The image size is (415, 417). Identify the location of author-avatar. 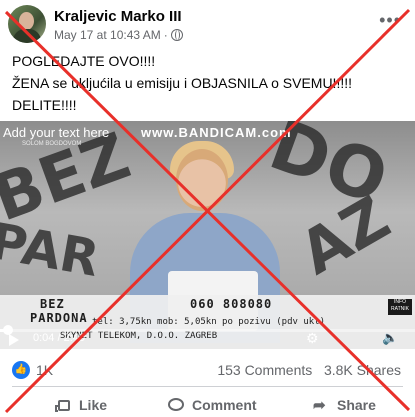
(27, 24).